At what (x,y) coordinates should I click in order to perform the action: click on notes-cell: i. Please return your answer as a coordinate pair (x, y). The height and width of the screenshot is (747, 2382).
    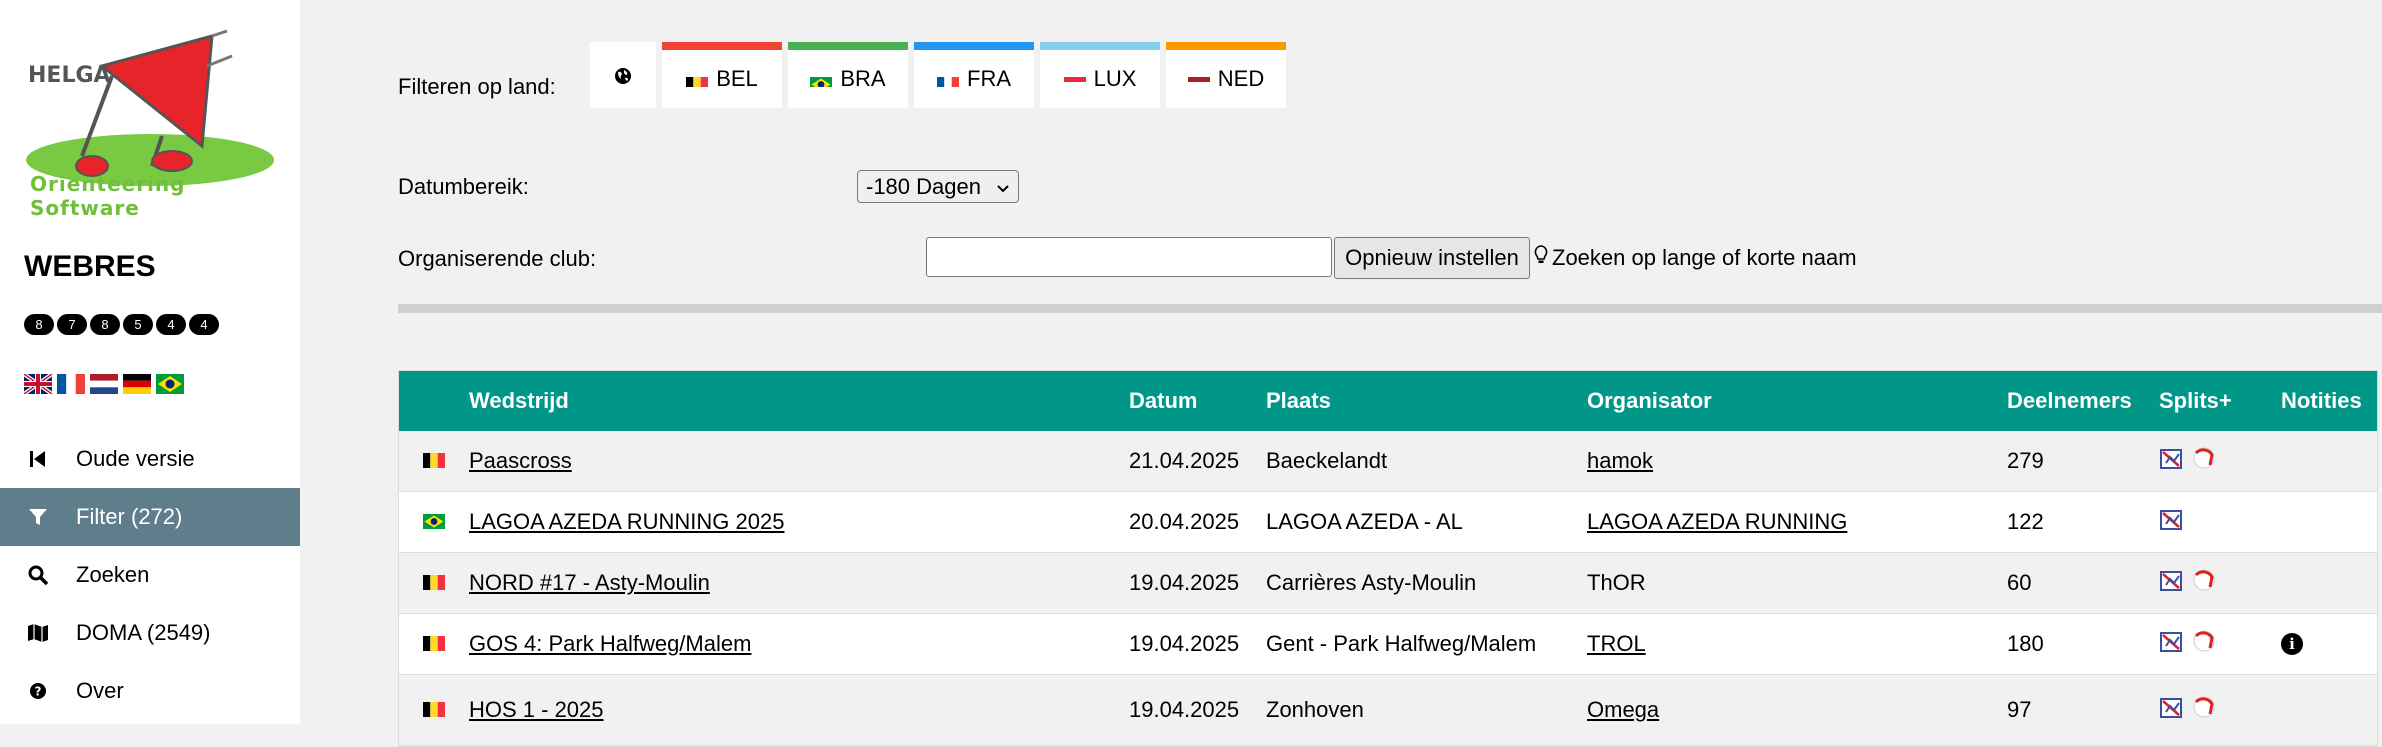
    Looking at the image, I should click on (2292, 644).